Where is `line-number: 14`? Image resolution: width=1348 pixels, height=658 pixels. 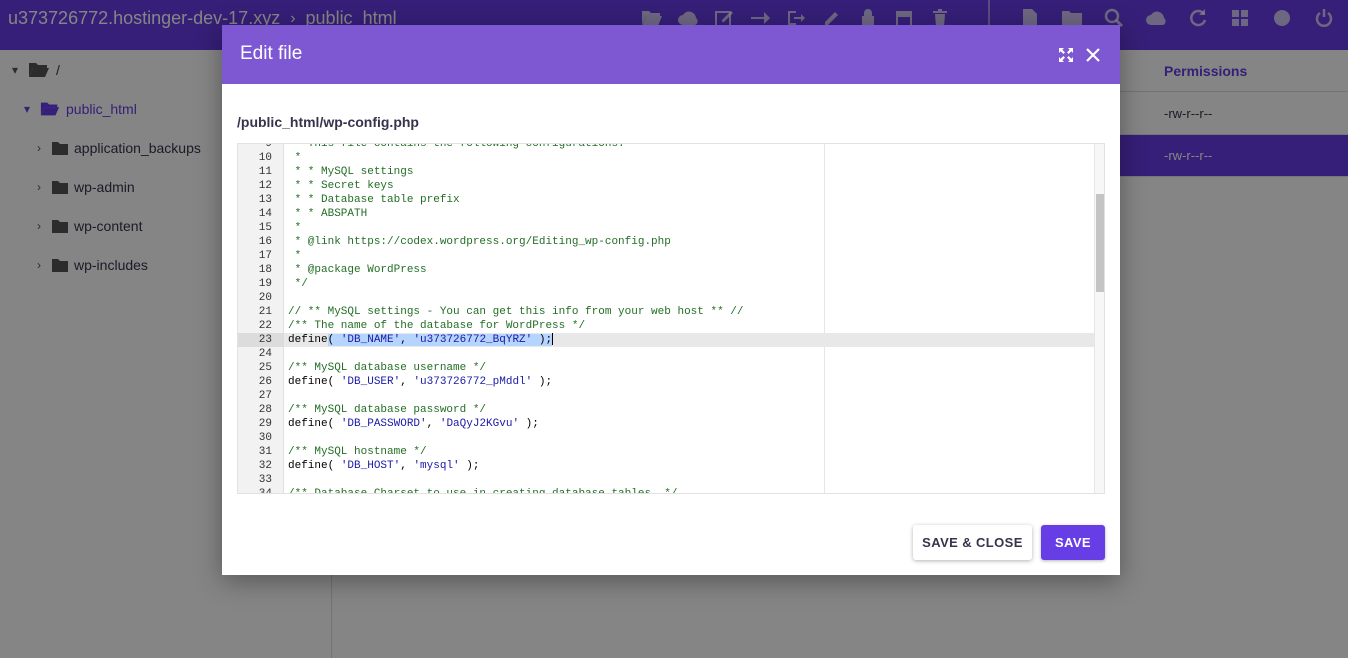 line-number: 14 is located at coordinates (265, 214).